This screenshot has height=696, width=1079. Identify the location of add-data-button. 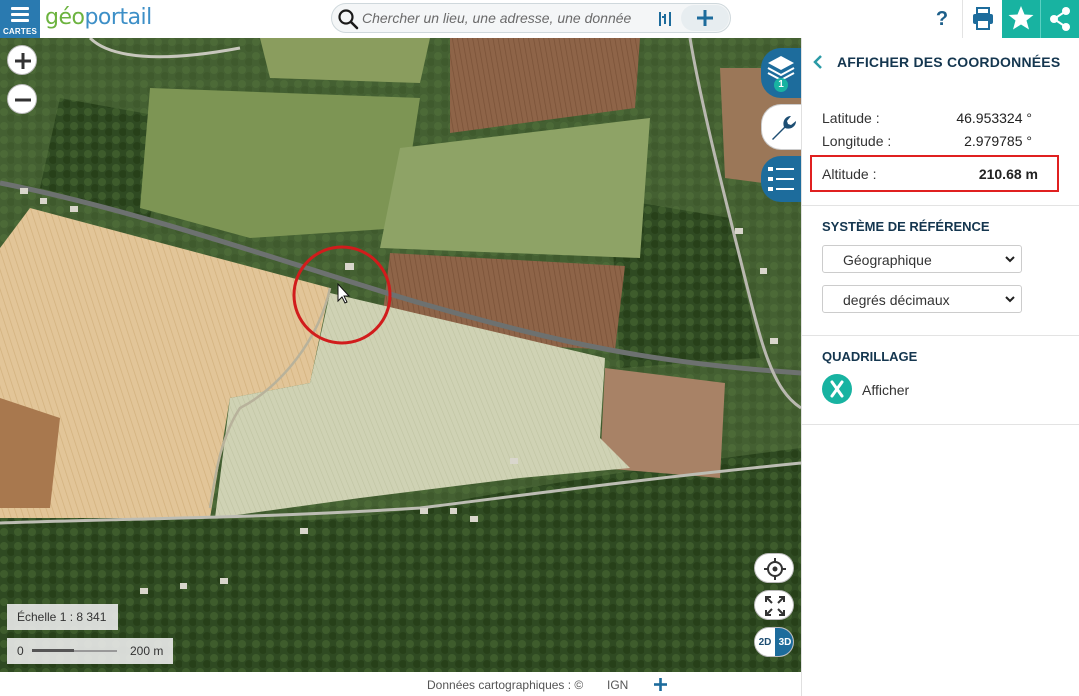
(705, 18).